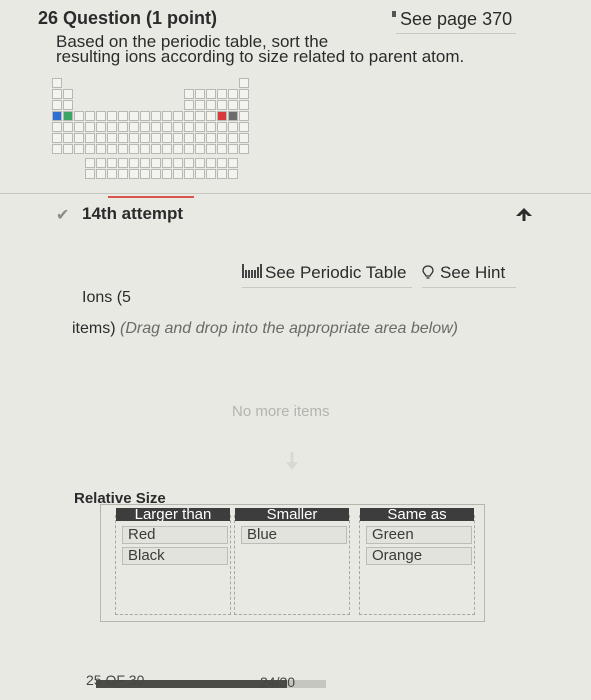  I want to click on zone-same-as: Same as Green Orange, so click(417, 561).